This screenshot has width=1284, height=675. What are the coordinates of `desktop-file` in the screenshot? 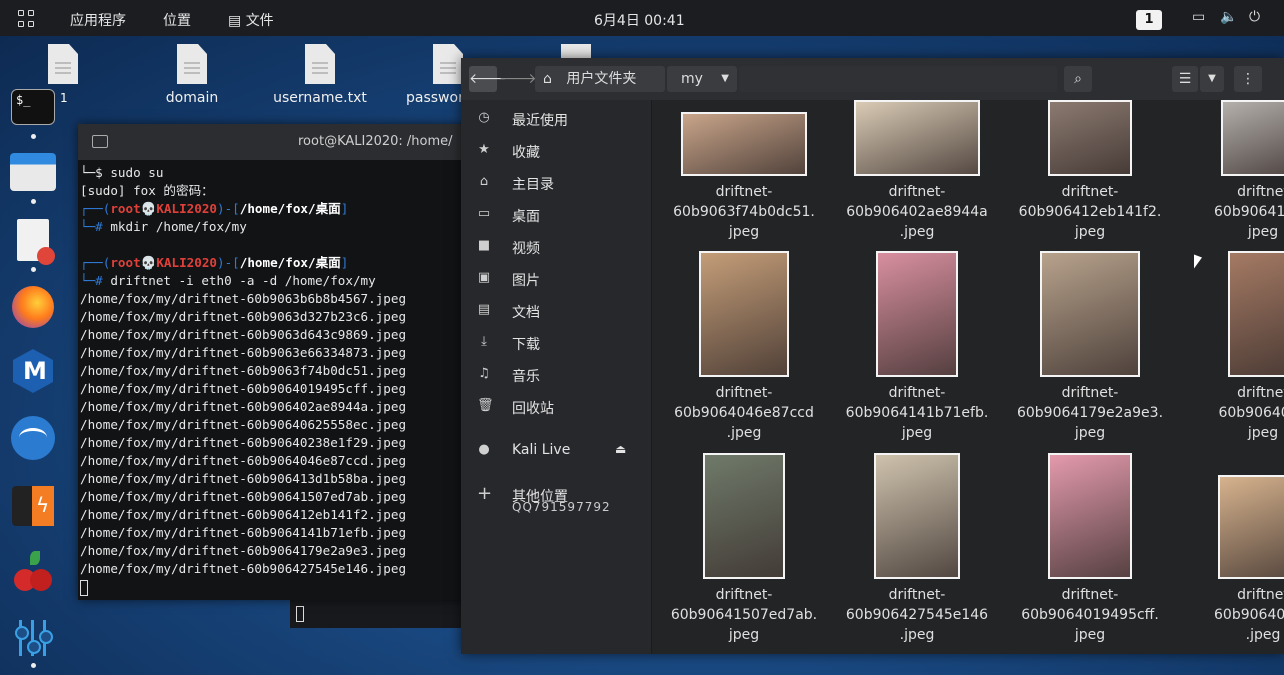 It's located at (63, 67).